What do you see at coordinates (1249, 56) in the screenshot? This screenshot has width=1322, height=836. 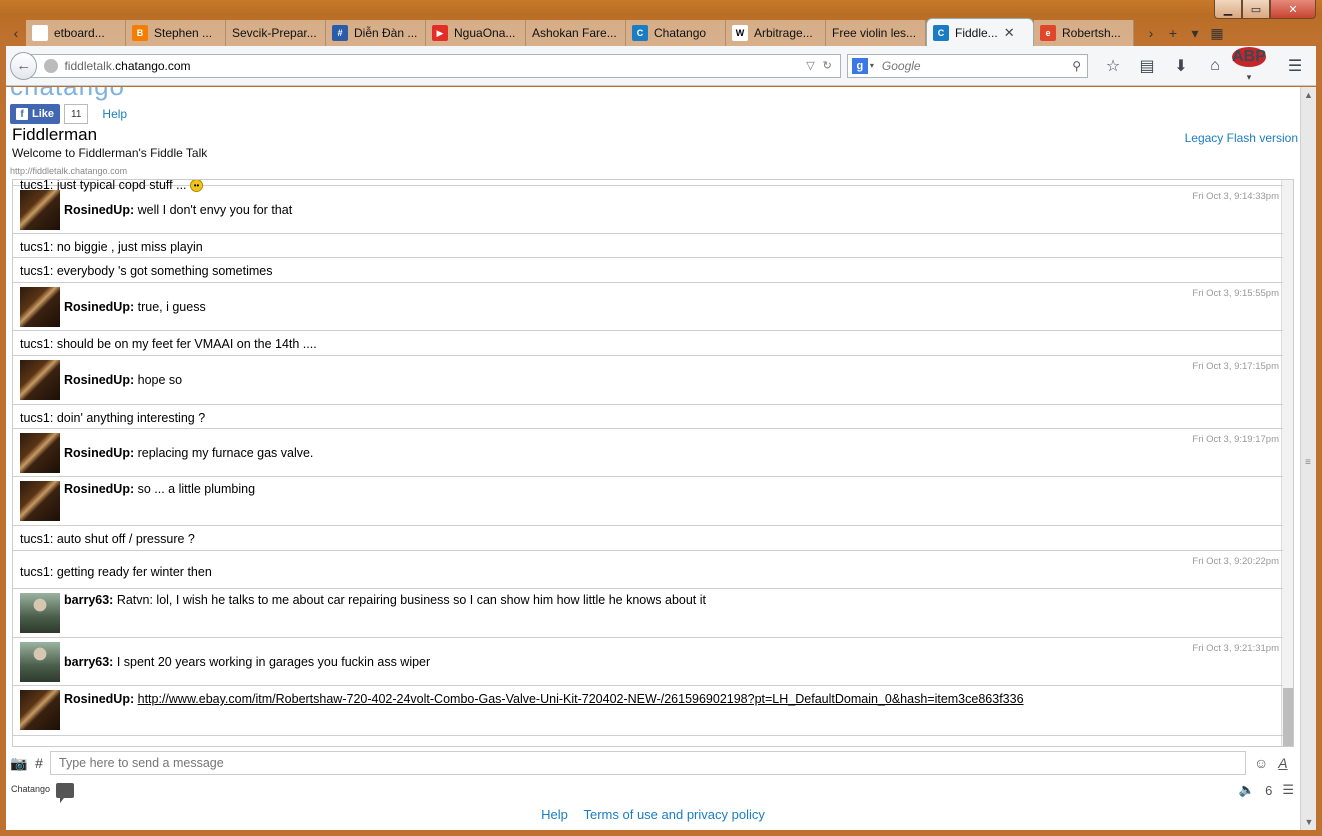 I see `adblock-icon: ABP` at bounding box center [1249, 56].